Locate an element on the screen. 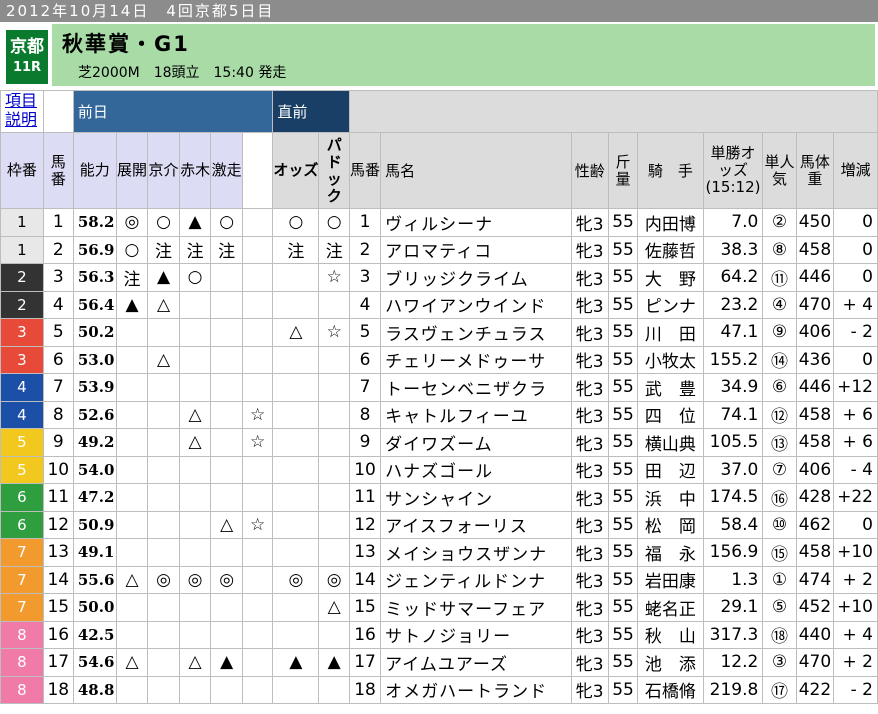  umaban-cell: 15 is located at coordinates (58, 607).